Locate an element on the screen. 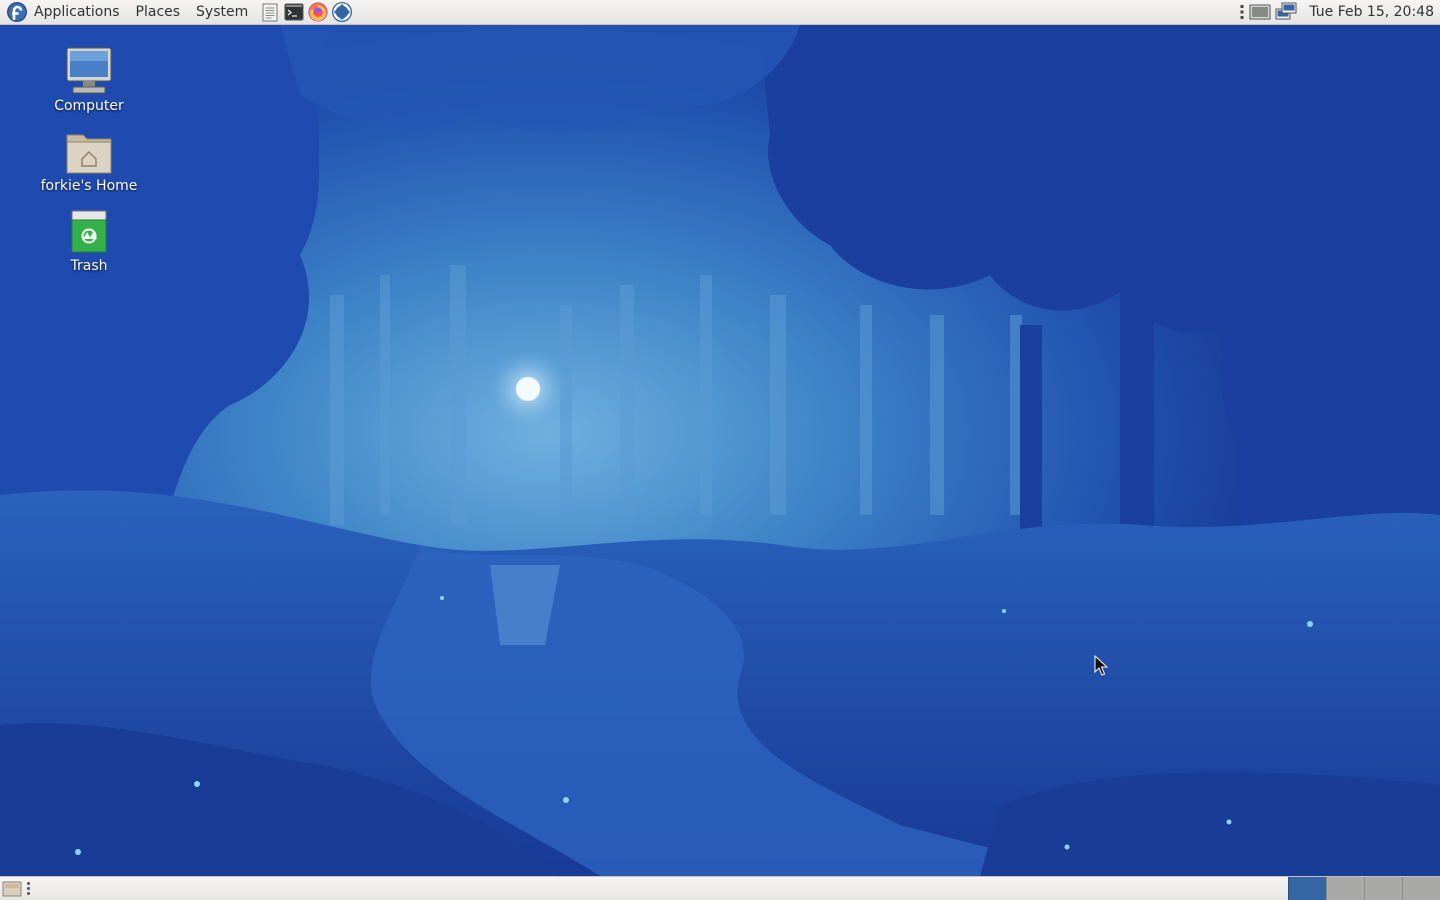  panel-drag-handle is located at coordinates (28, 888).